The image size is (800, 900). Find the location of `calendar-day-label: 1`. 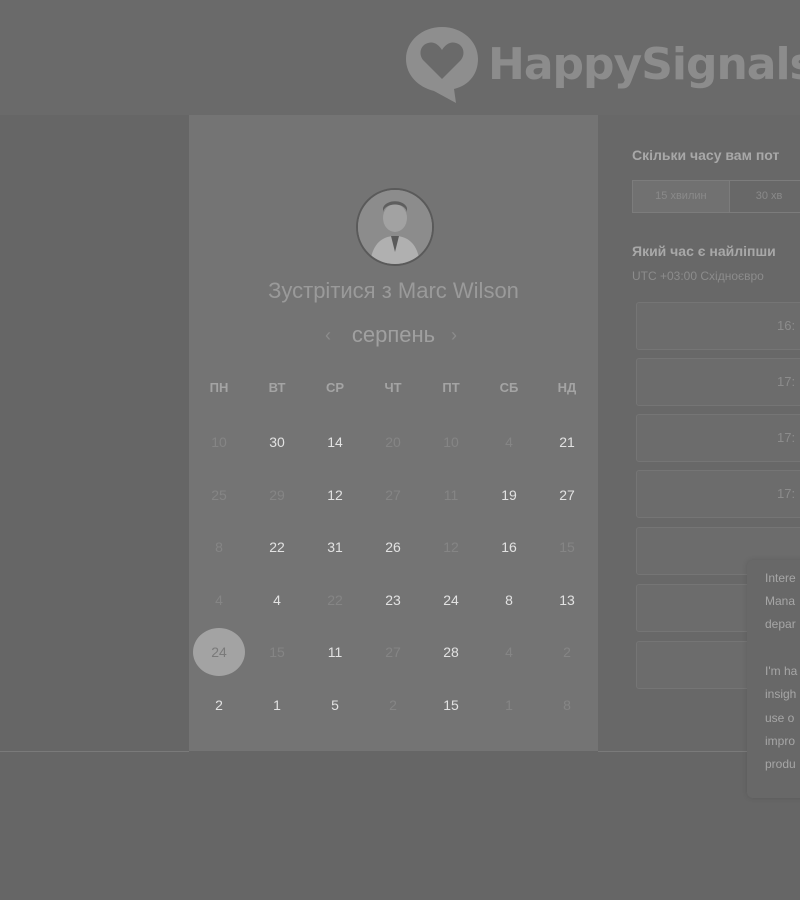

calendar-day-label: 1 is located at coordinates (277, 704).